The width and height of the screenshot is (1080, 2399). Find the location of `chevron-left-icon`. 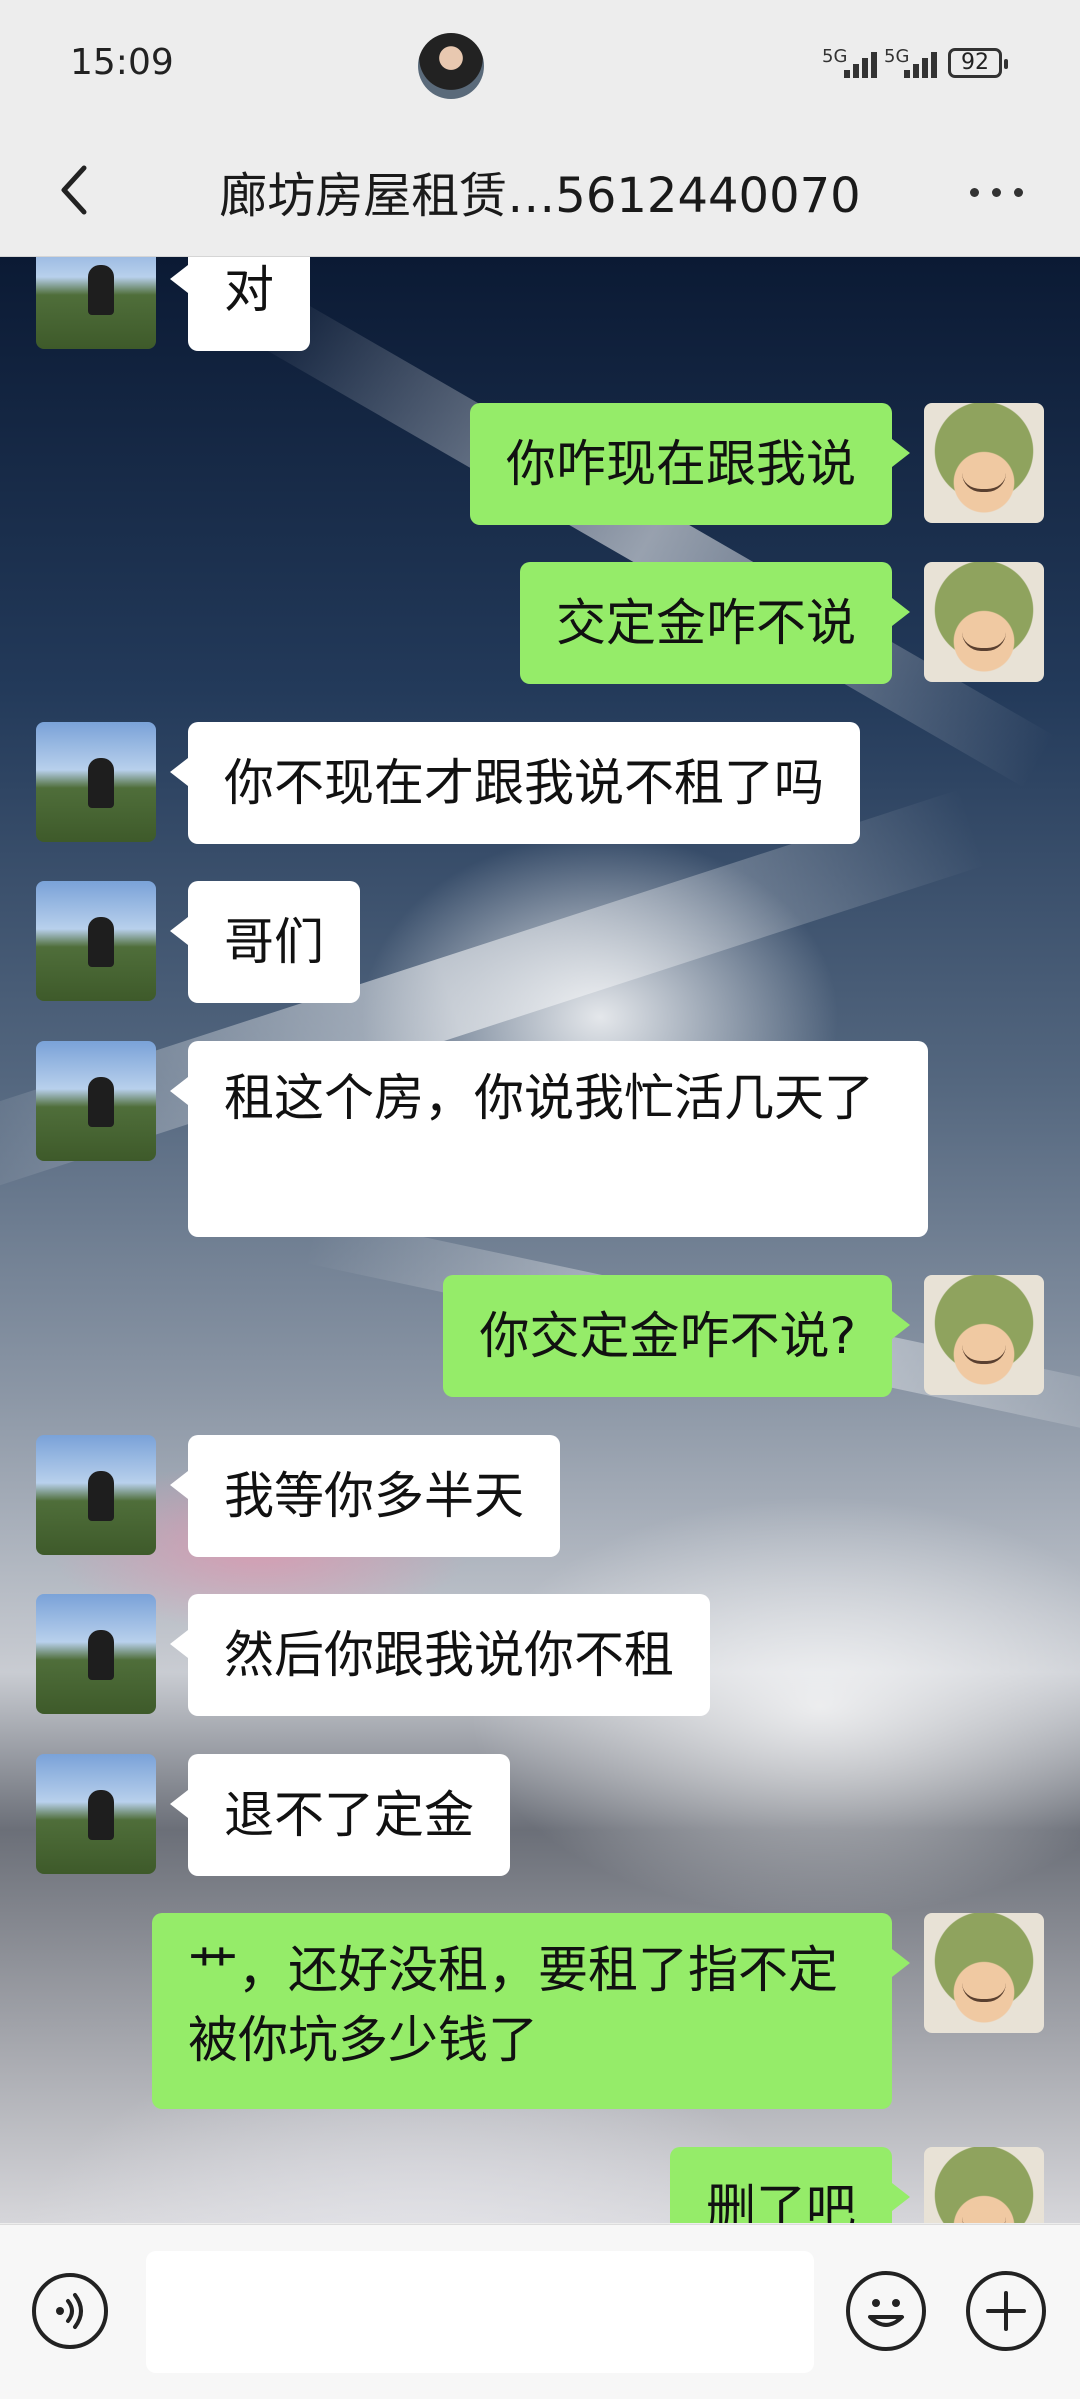

chevron-left-icon is located at coordinates (76, 190).